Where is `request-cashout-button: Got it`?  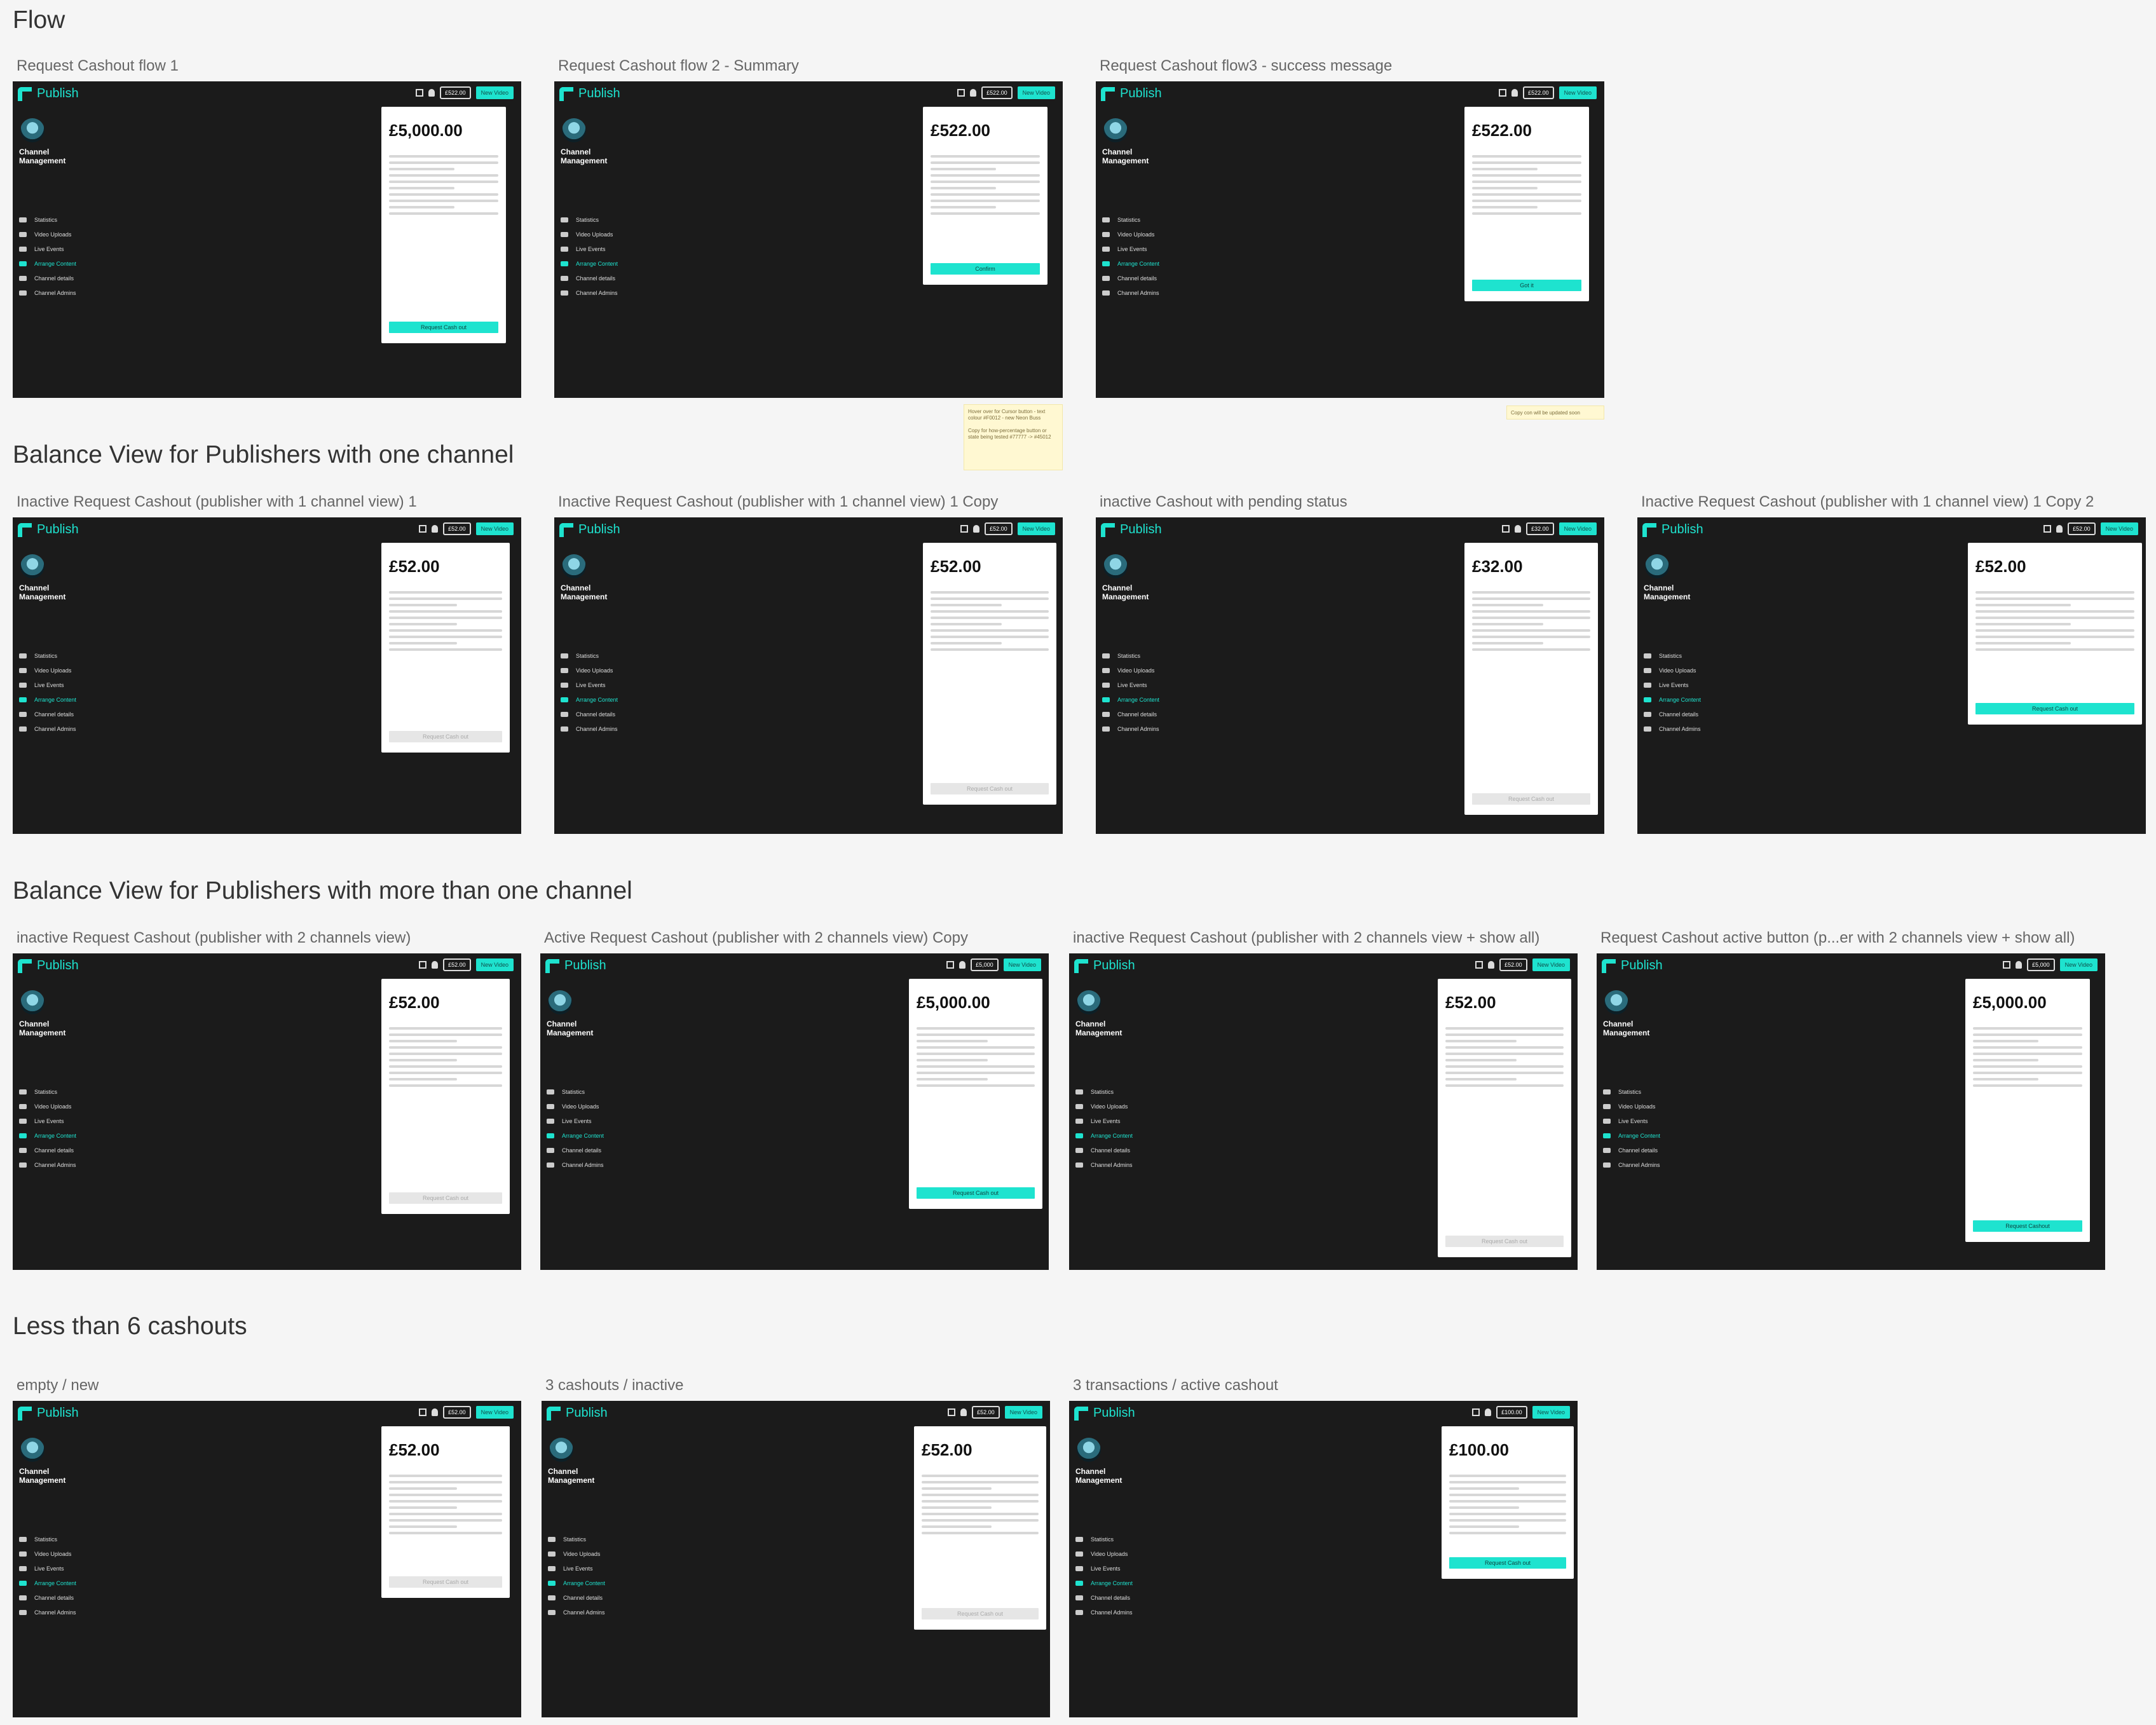
request-cashout-button: Got it is located at coordinates (1526, 285).